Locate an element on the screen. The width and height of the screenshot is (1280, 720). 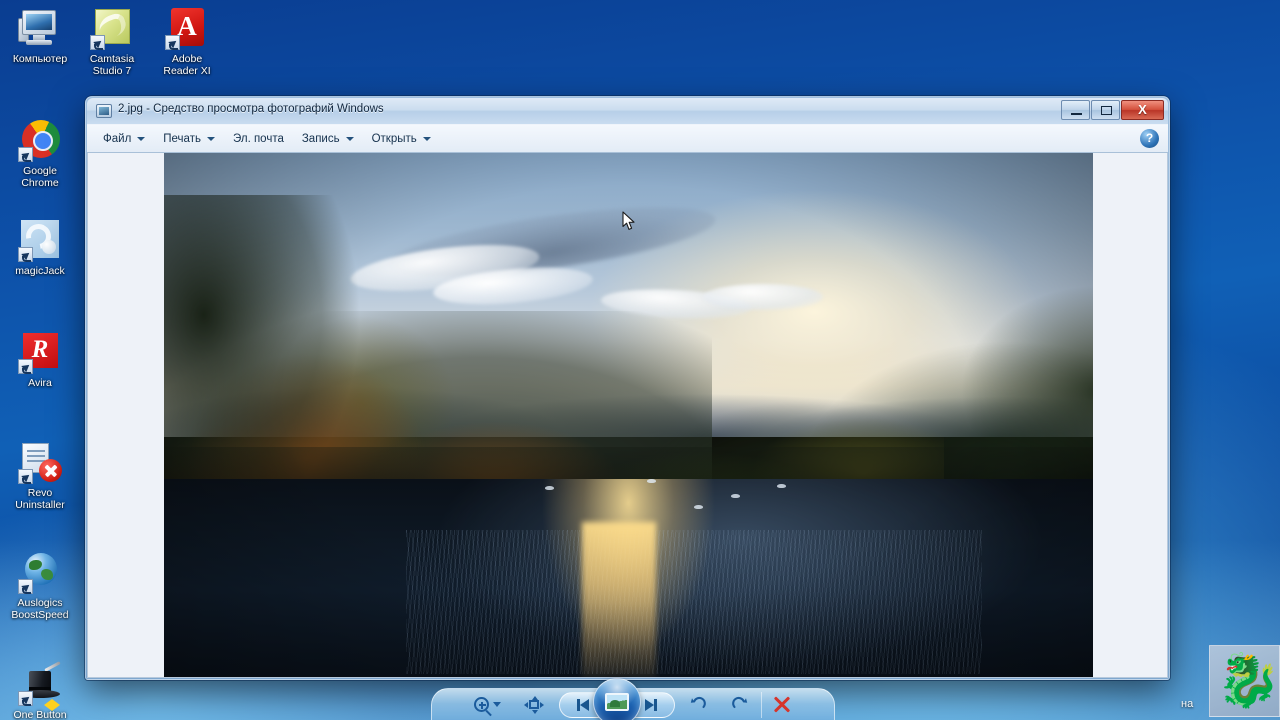
delete-x-icon is located at coordinates (782, 705).